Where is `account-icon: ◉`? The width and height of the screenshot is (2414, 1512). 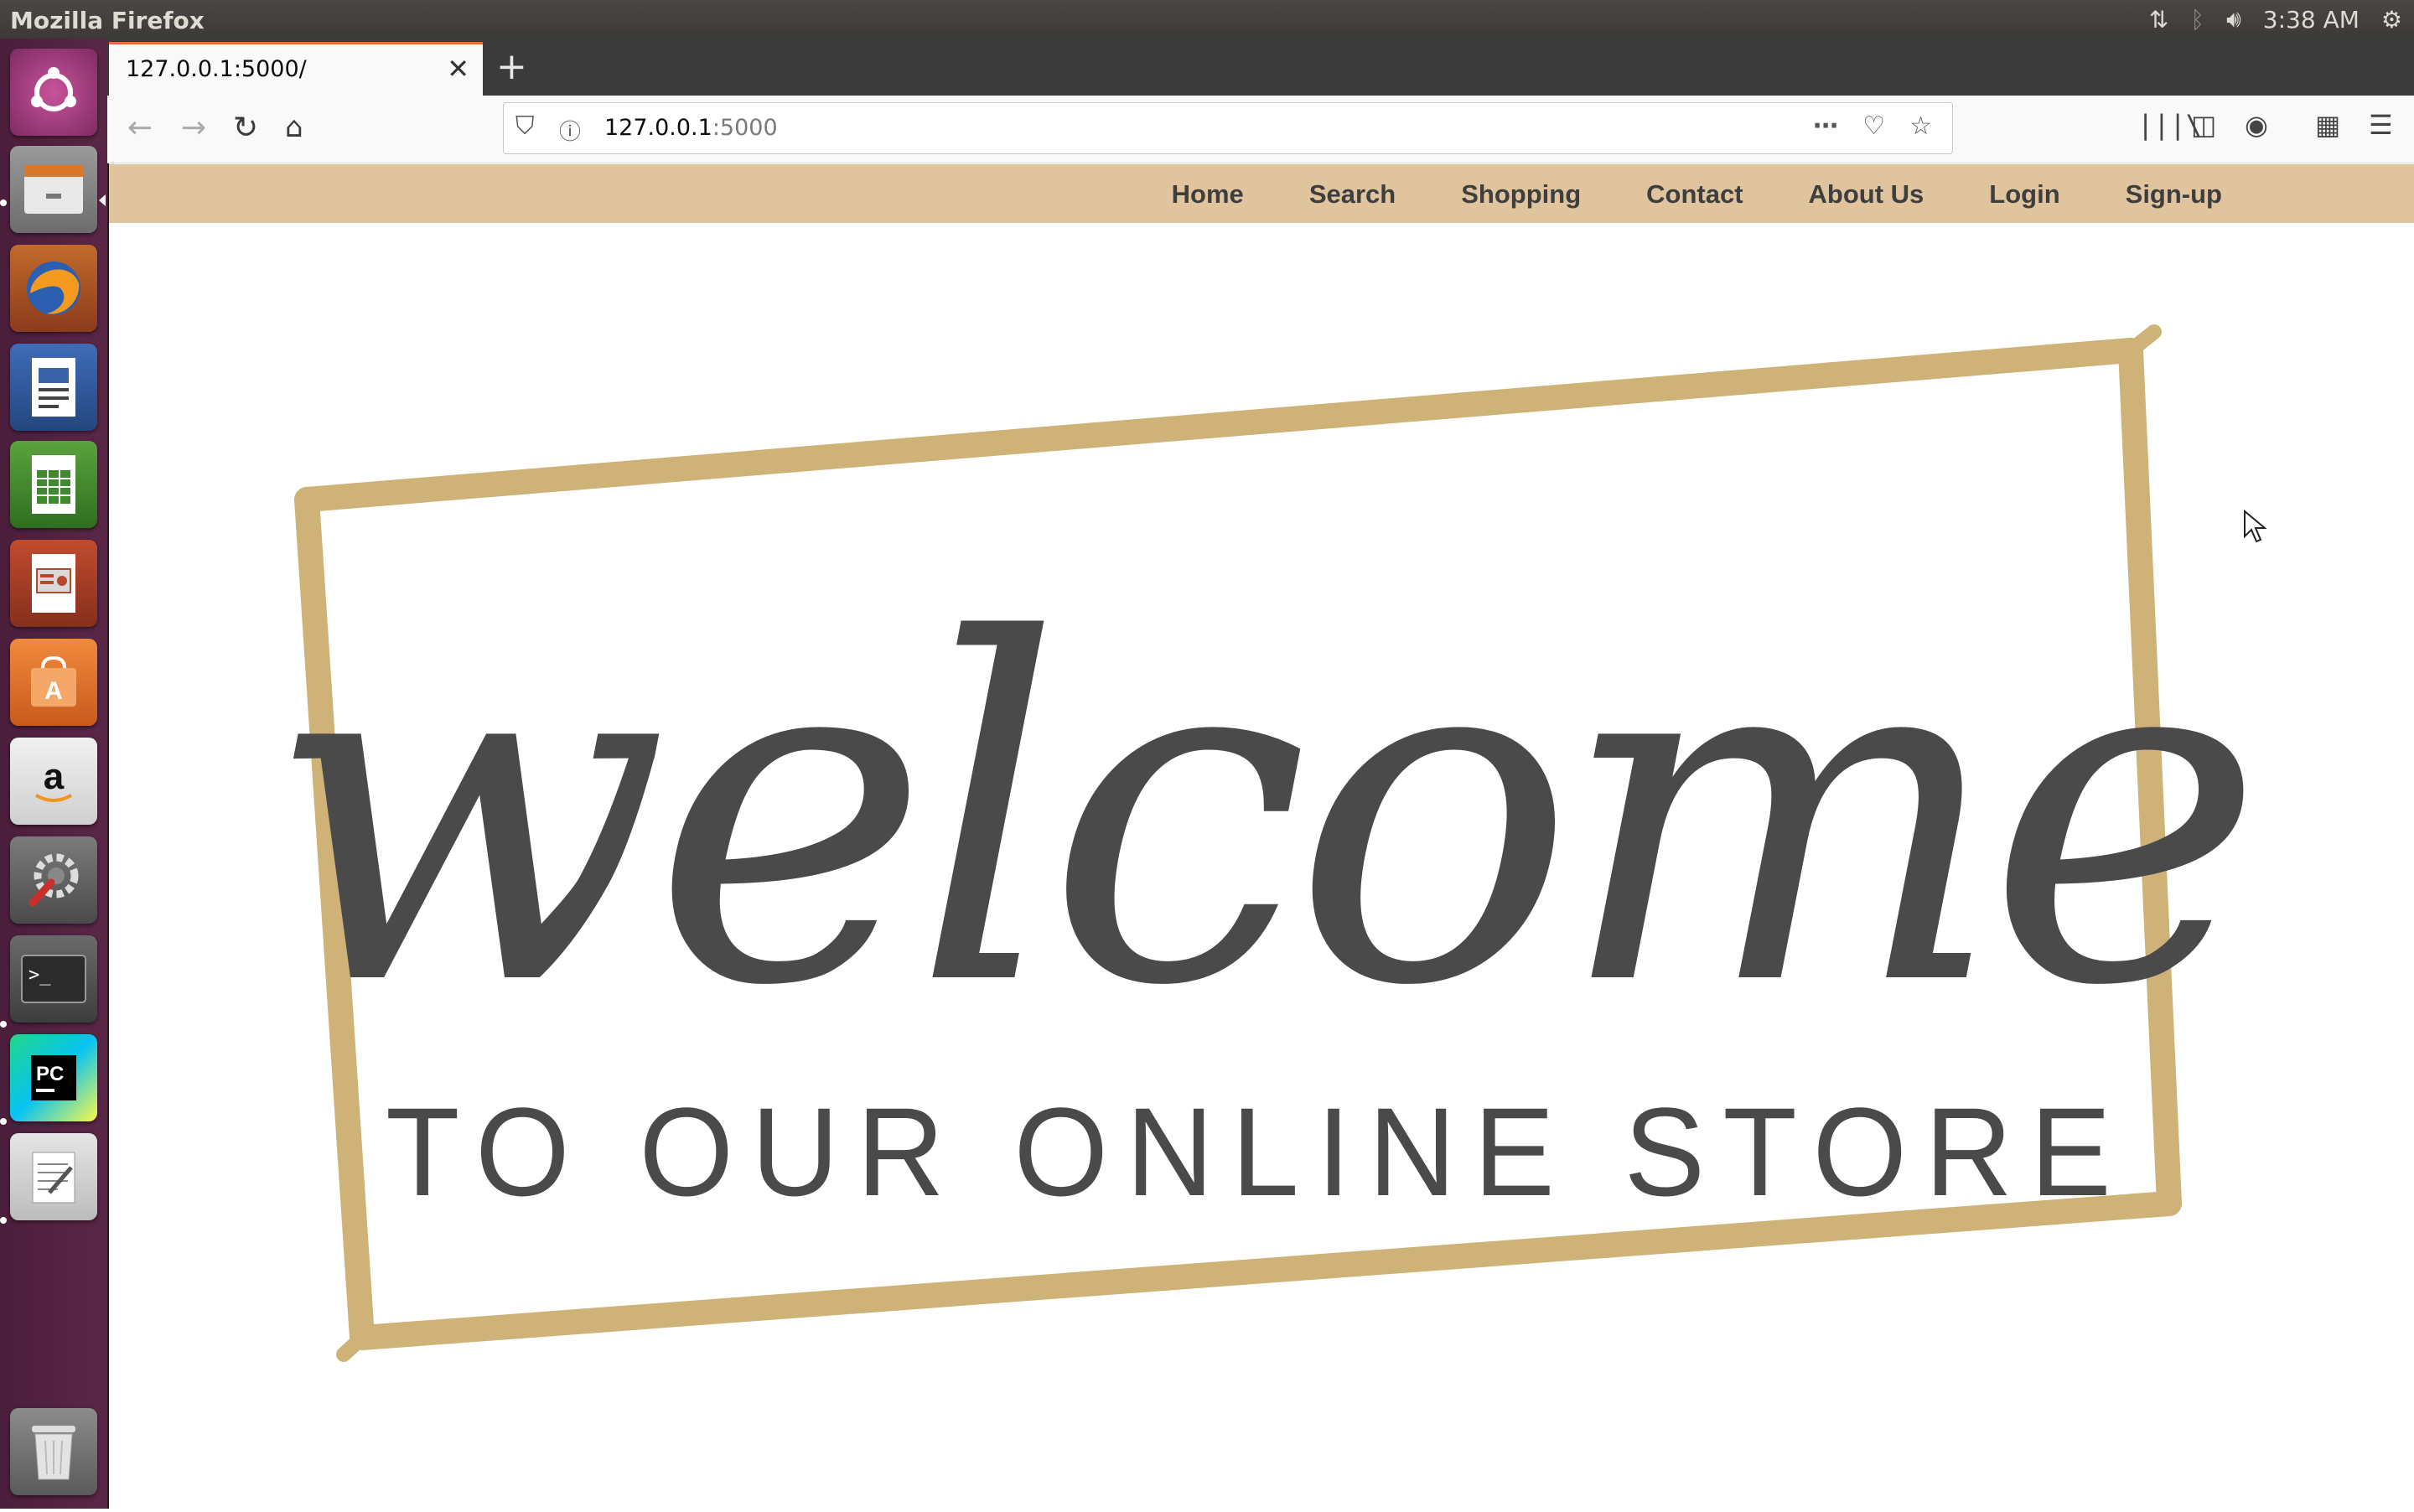 account-icon: ◉ is located at coordinates (2256, 125).